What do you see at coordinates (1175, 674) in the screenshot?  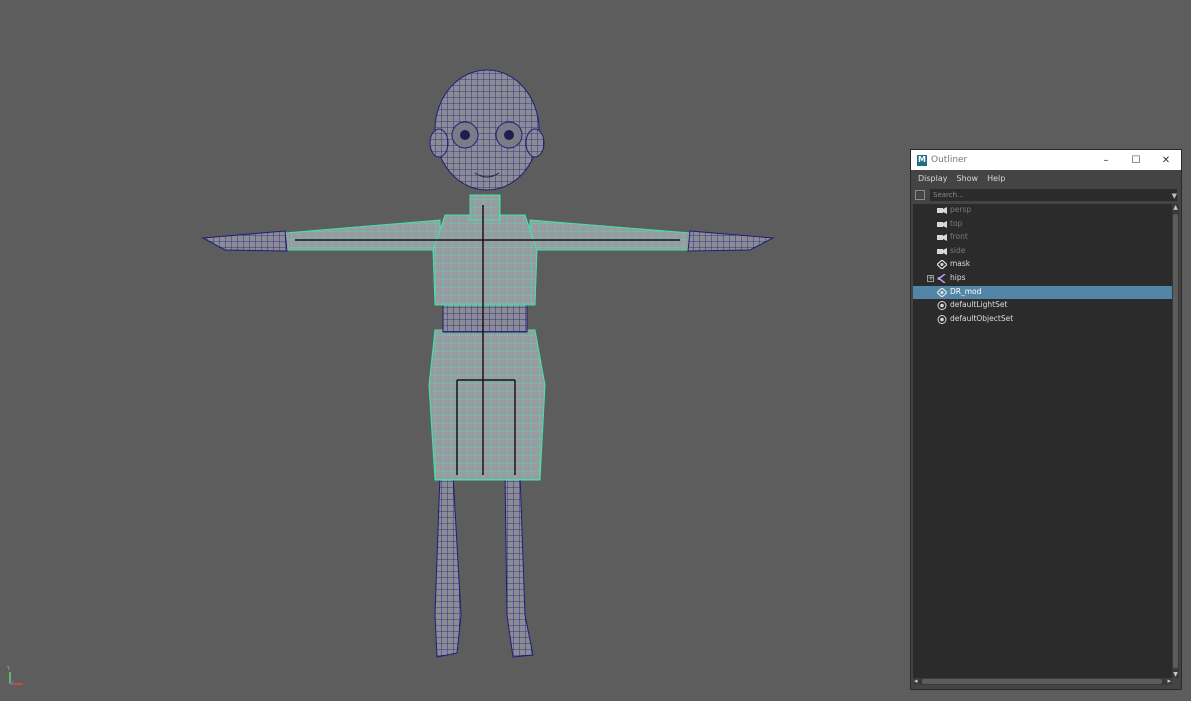 I see `scroll-down-icon: ▼` at bounding box center [1175, 674].